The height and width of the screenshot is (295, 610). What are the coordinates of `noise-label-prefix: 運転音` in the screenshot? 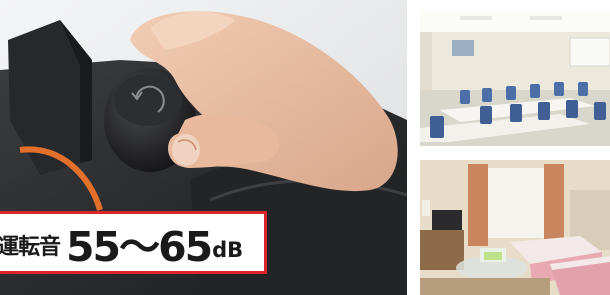 It's located at (30, 247).